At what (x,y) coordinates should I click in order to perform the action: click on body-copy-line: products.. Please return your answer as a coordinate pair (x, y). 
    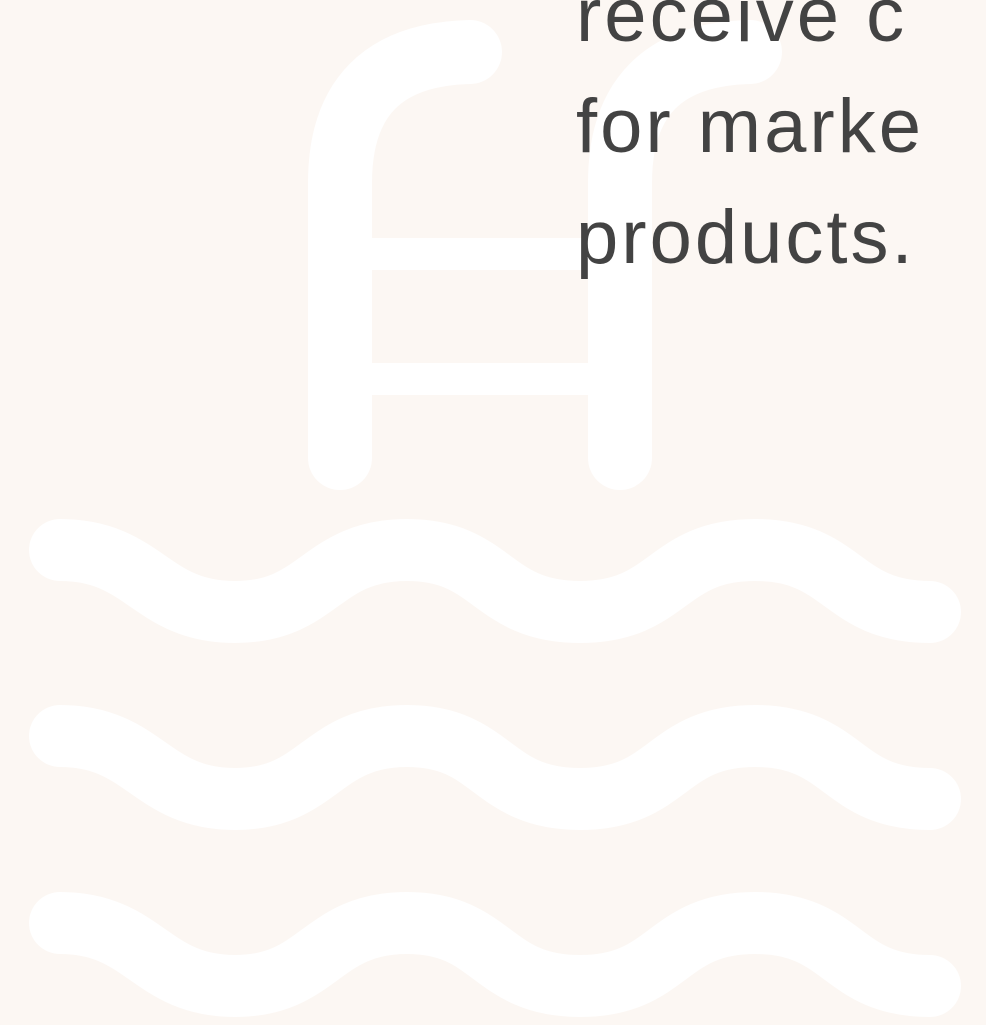
    Looking at the image, I should click on (746, 237).